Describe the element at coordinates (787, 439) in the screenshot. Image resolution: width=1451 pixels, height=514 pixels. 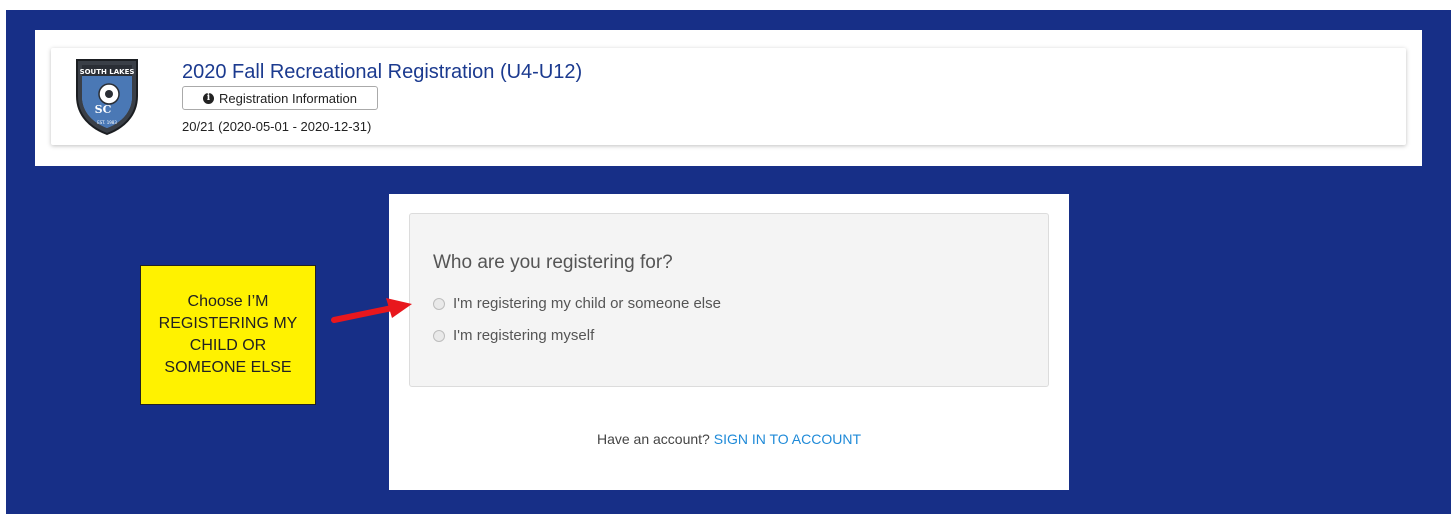
I see `sign-in-link: SIGN IN TO ACCOUNT` at that location.